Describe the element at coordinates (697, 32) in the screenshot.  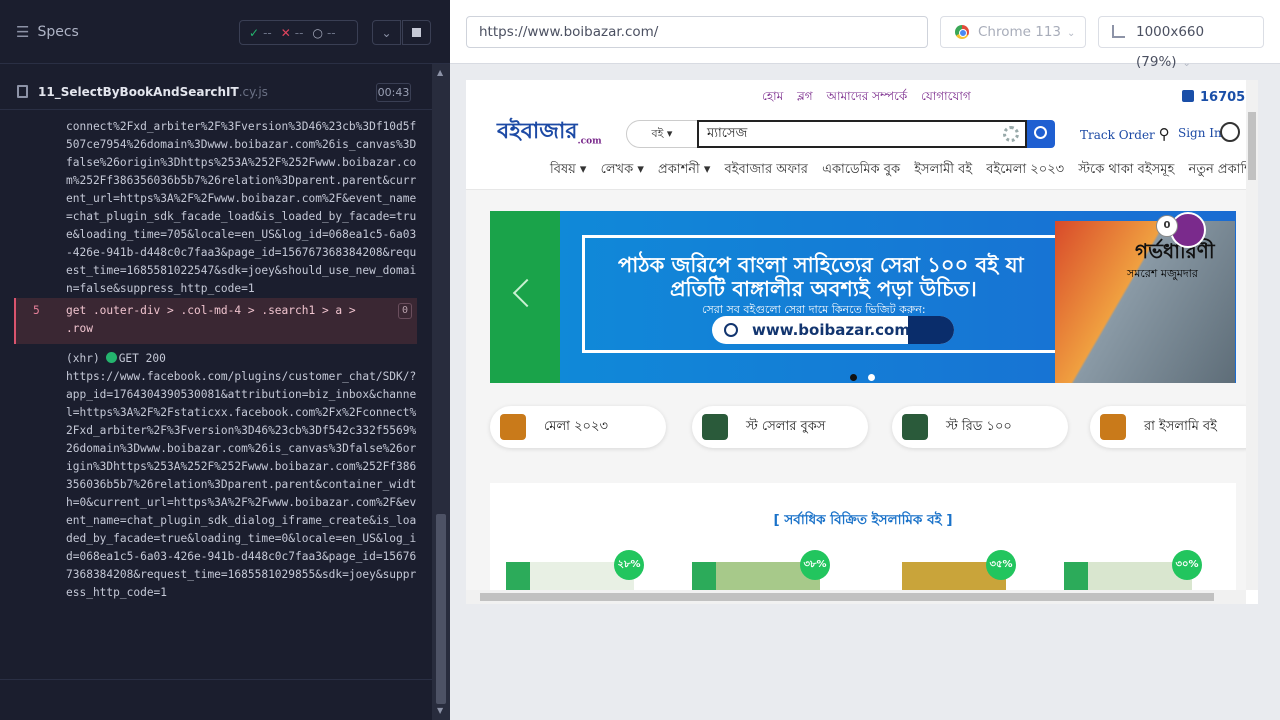
I see `url-bar: https://www.boibazar.com/` at that location.